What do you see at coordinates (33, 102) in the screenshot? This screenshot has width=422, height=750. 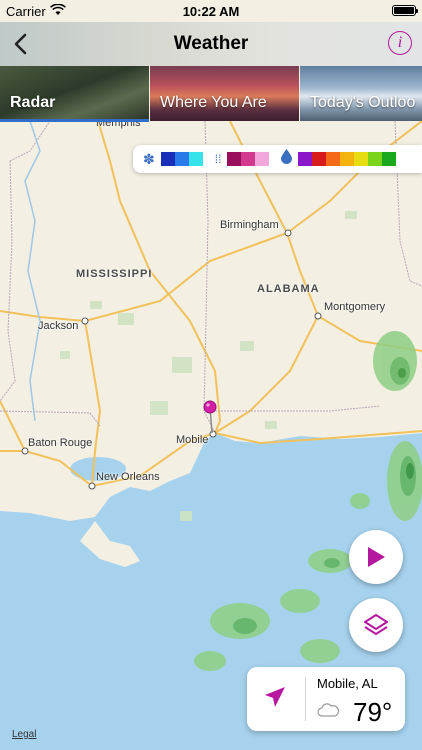 I see `tab-radar-label: Radar` at bounding box center [33, 102].